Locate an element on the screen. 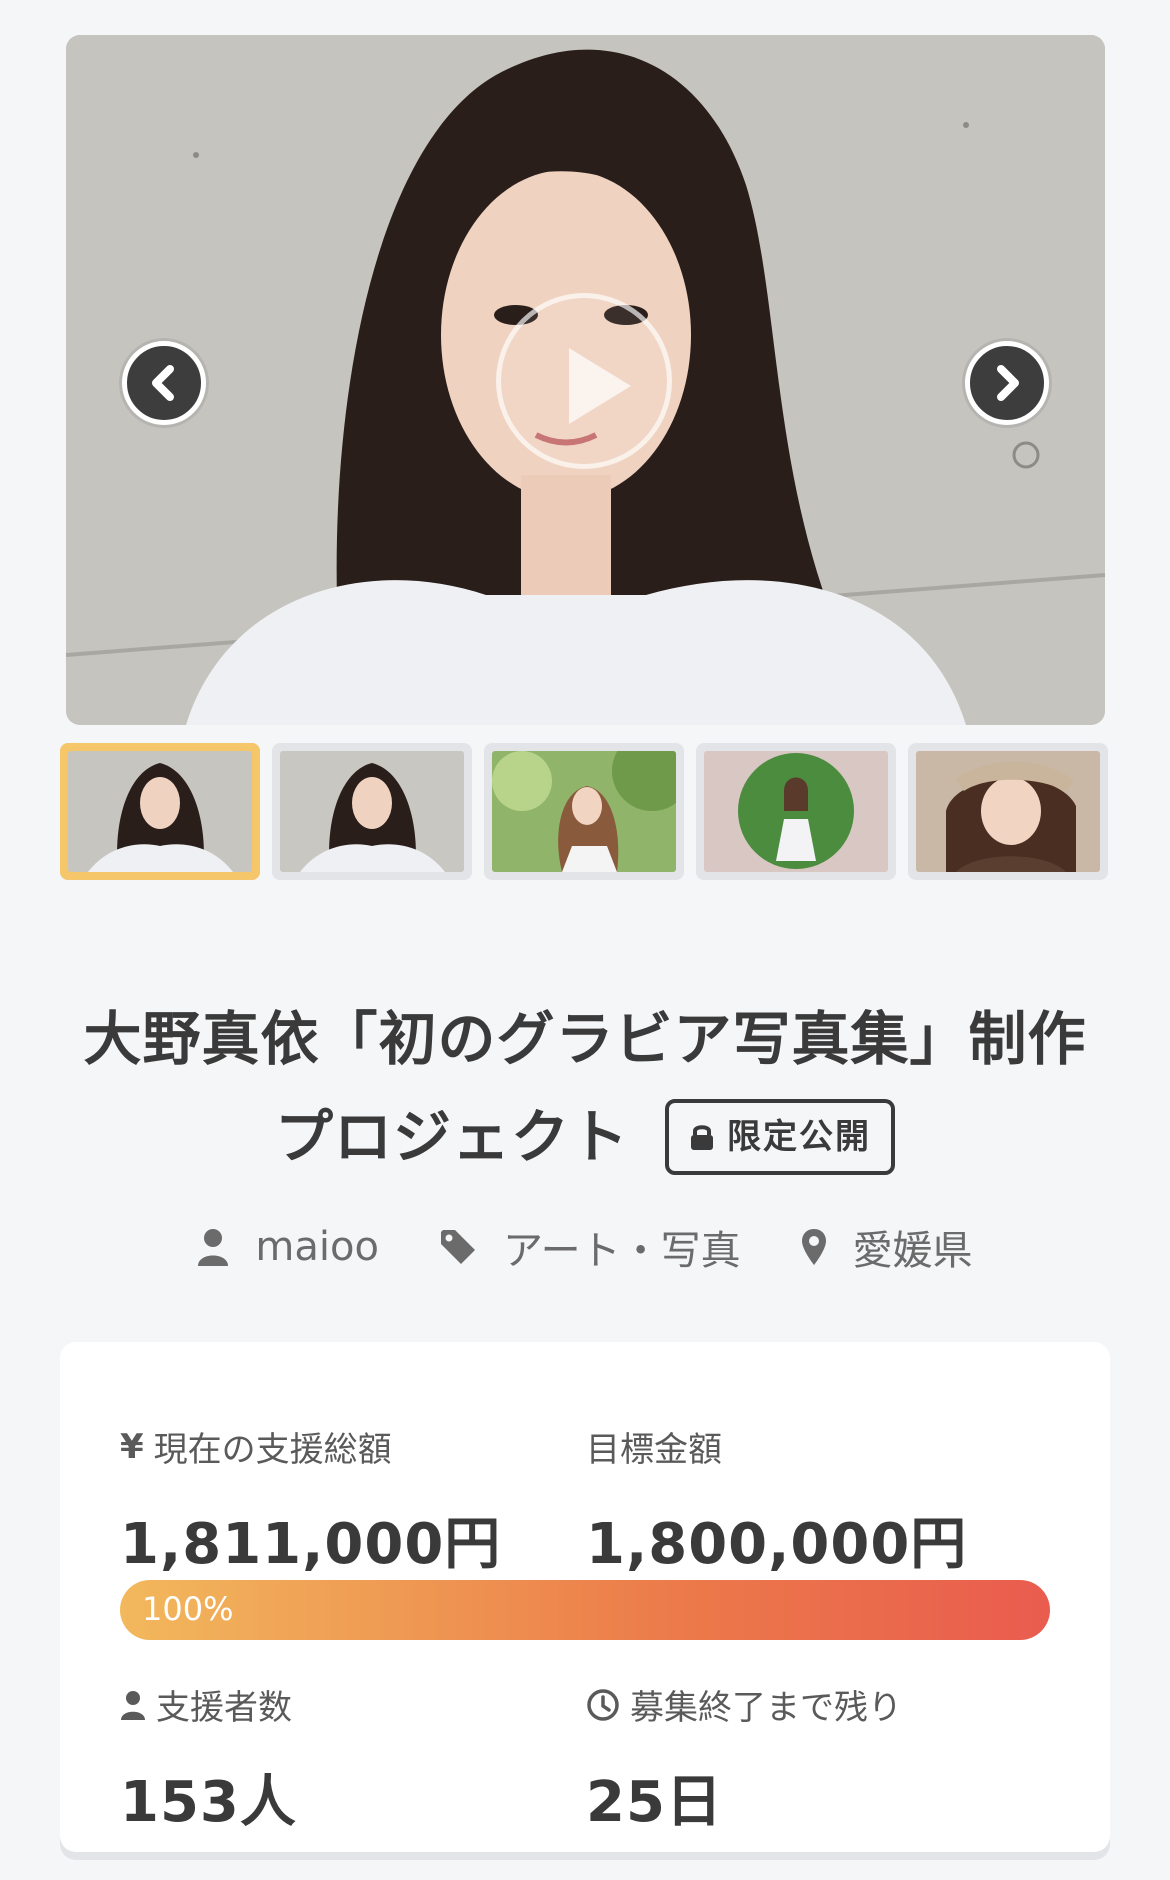 The width and height of the screenshot is (1170, 1880). remaining-time-label-row: 募集終了まで残り is located at coordinates (744, 1704).